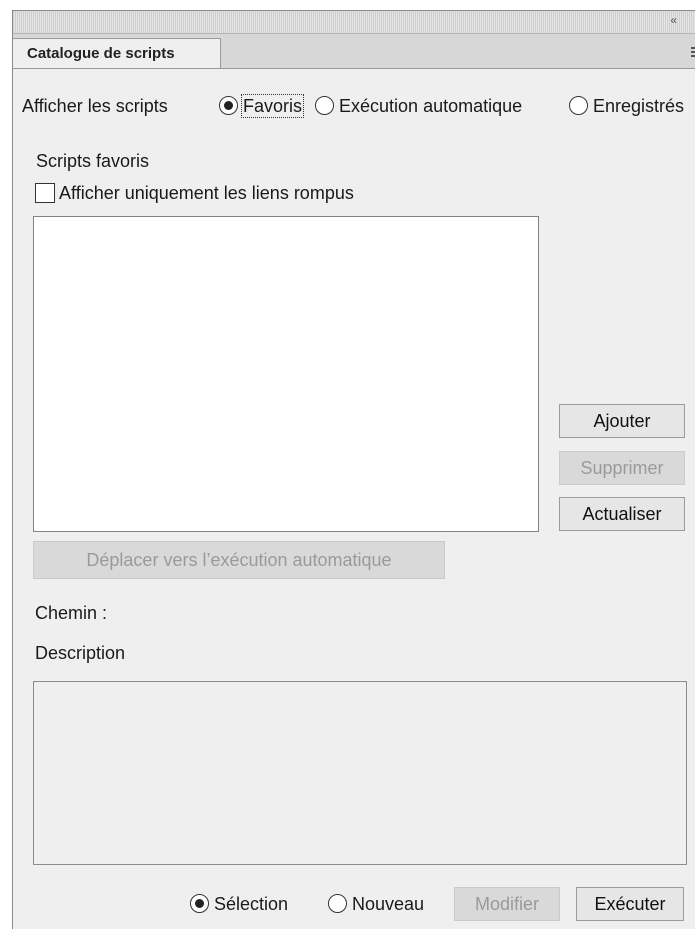 This screenshot has width=695, height=929. I want to click on radio-saved-label: Enregistrés, so click(638, 106).